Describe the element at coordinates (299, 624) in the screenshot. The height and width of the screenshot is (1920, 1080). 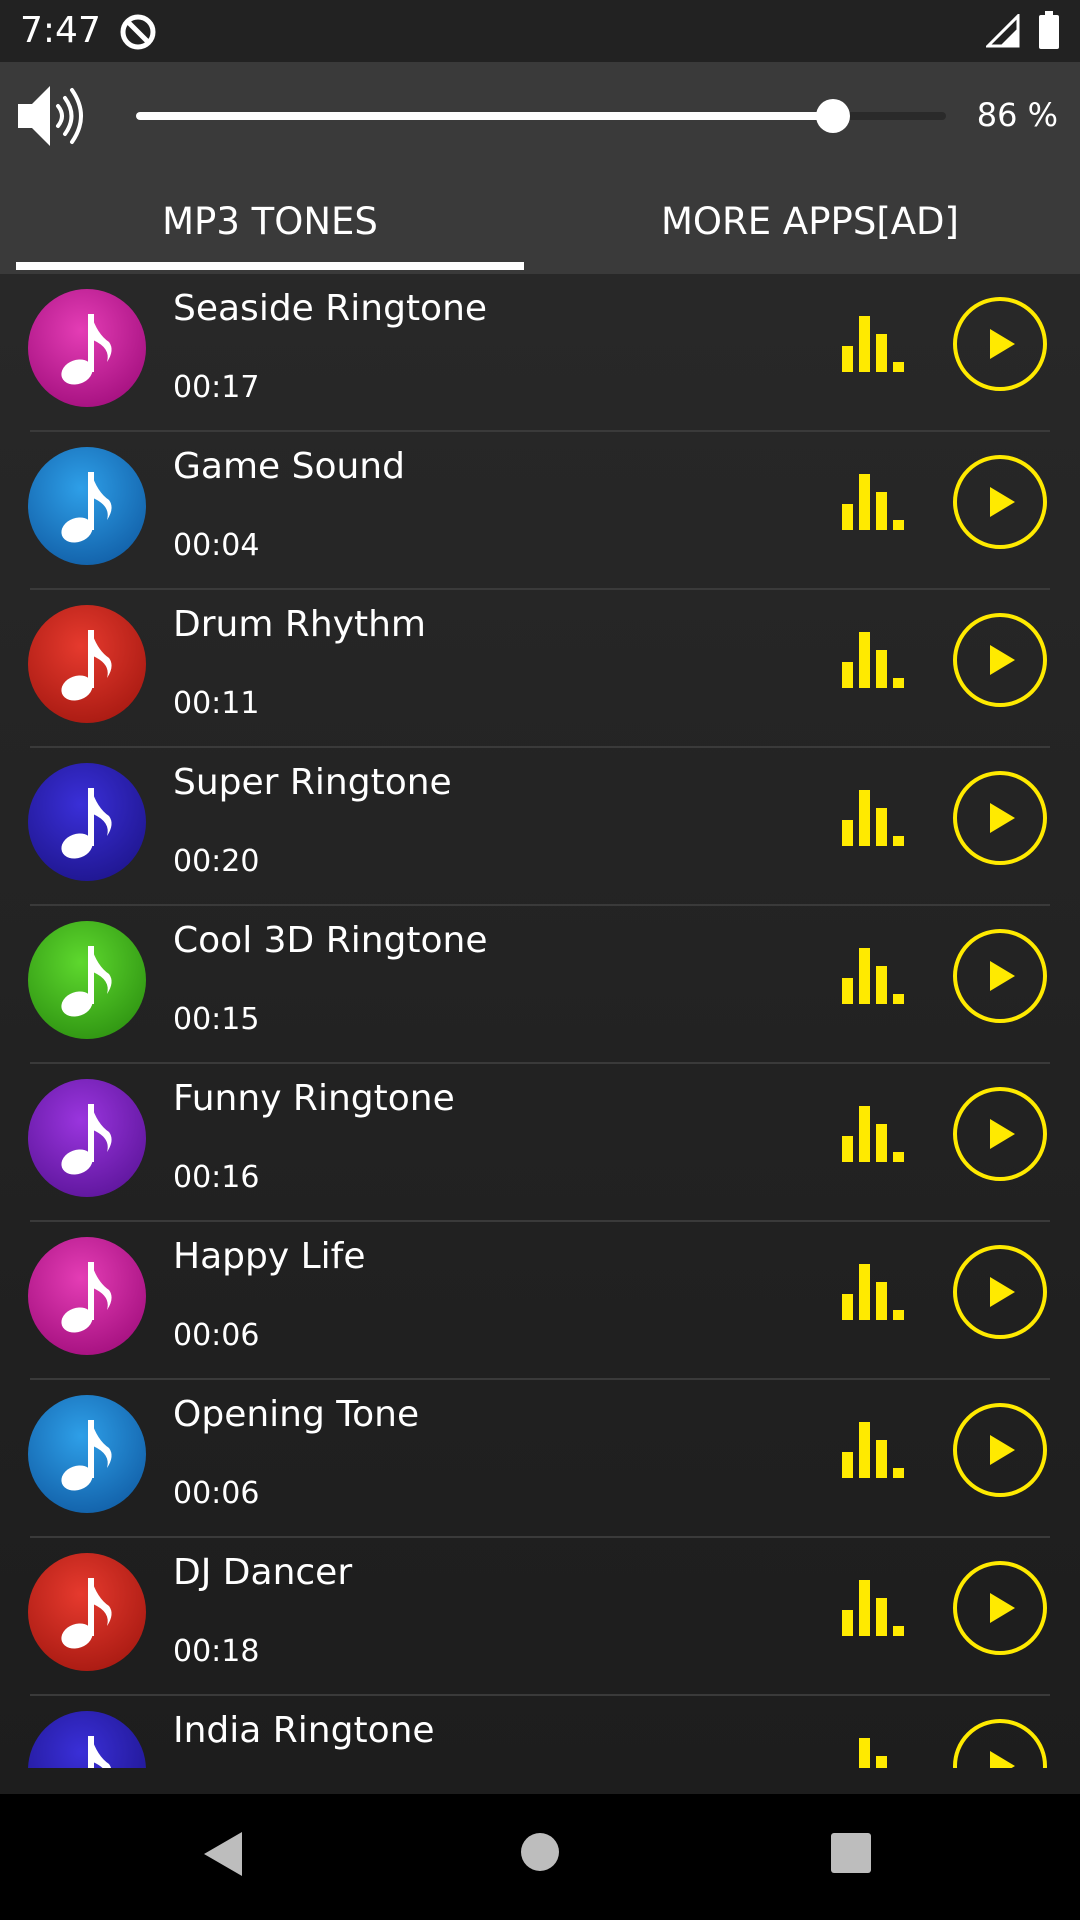
I see `ringtone-name: Drum Rhythm` at that location.